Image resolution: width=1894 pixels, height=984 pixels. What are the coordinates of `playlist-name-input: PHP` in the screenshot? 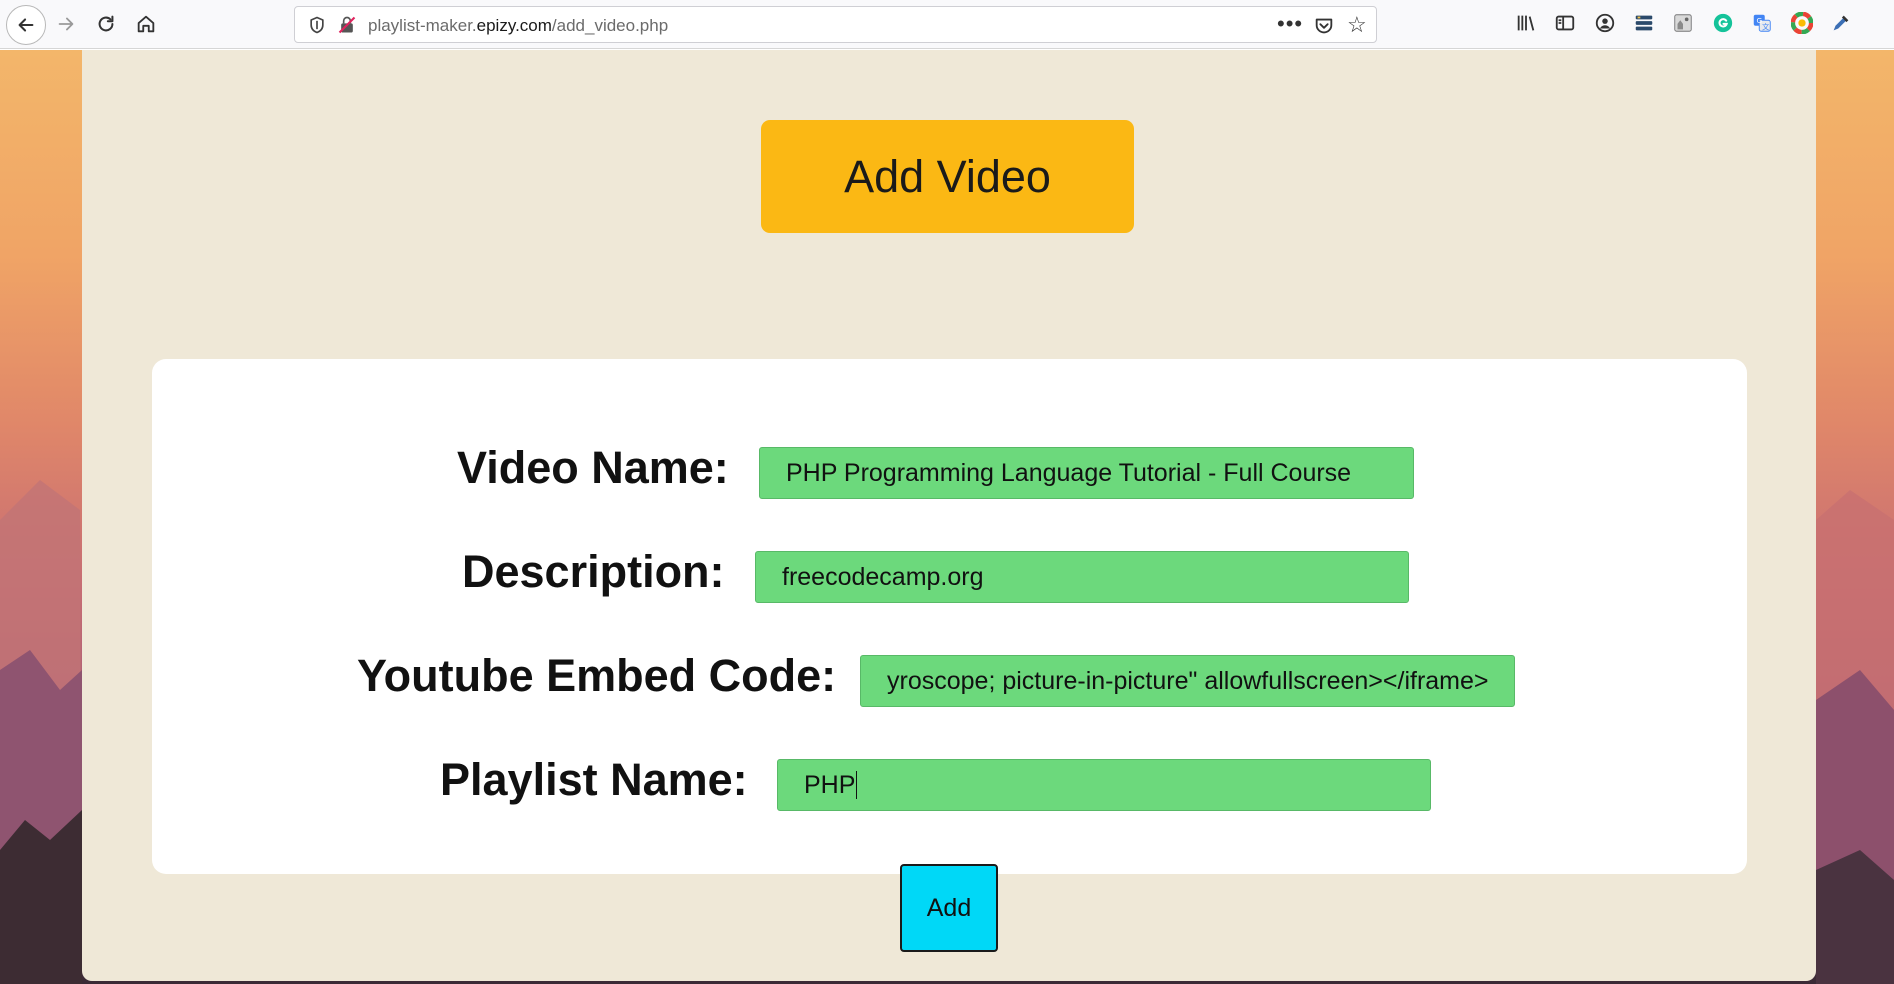 It's located at (1104, 785).